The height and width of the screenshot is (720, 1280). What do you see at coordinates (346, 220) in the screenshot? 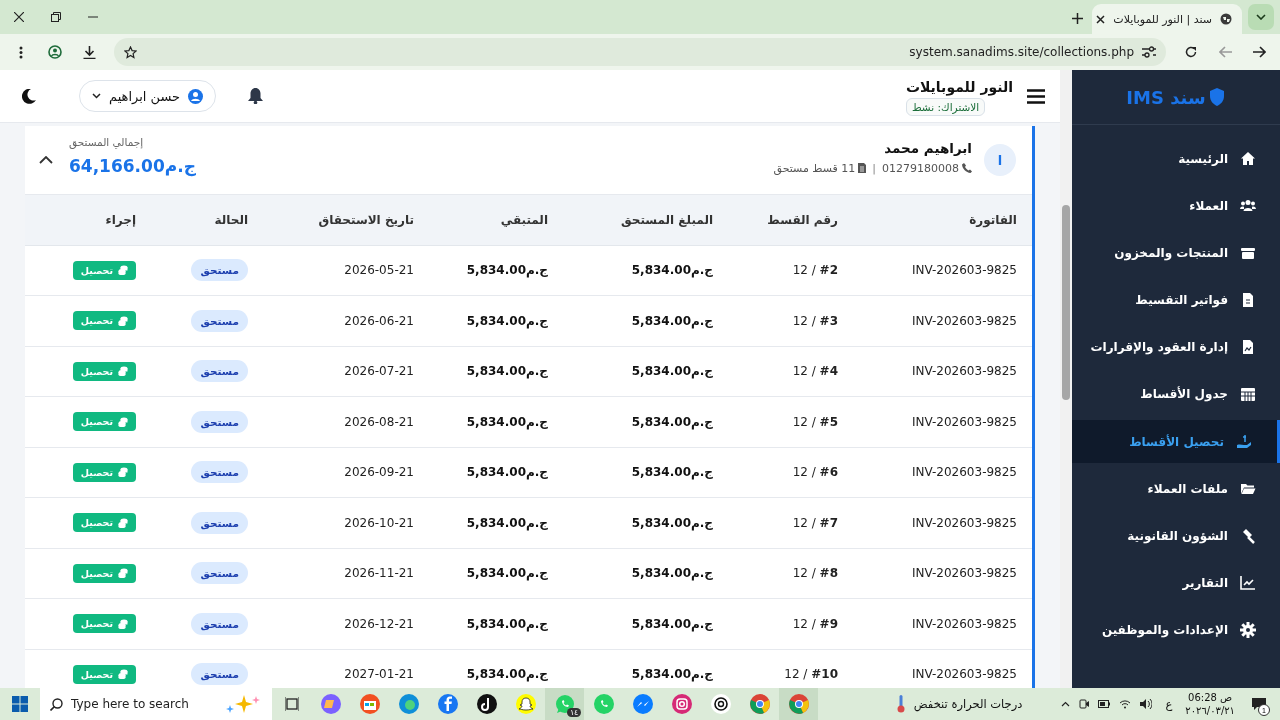
I see `column-header: تاريخ الاستحقاق` at bounding box center [346, 220].